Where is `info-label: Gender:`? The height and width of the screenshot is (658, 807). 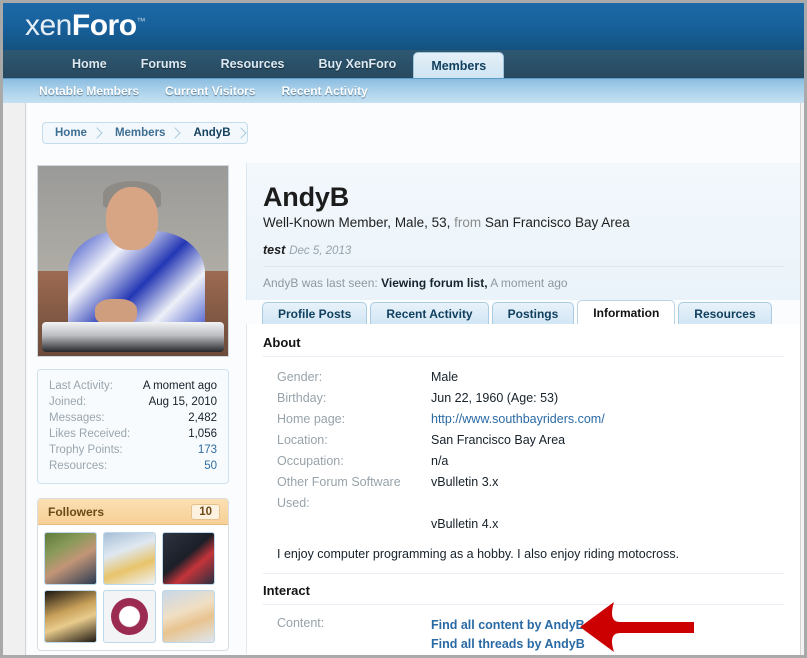
info-label: Gender: is located at coordinates (300, 377).